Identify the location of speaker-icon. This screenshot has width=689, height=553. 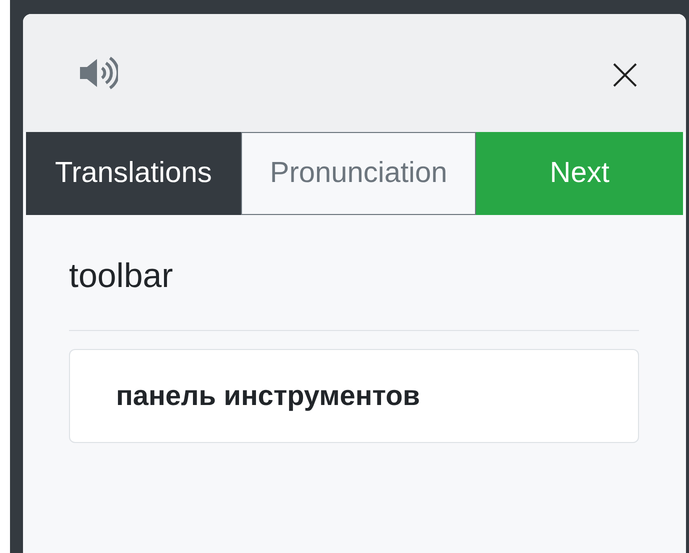
(98, 73).